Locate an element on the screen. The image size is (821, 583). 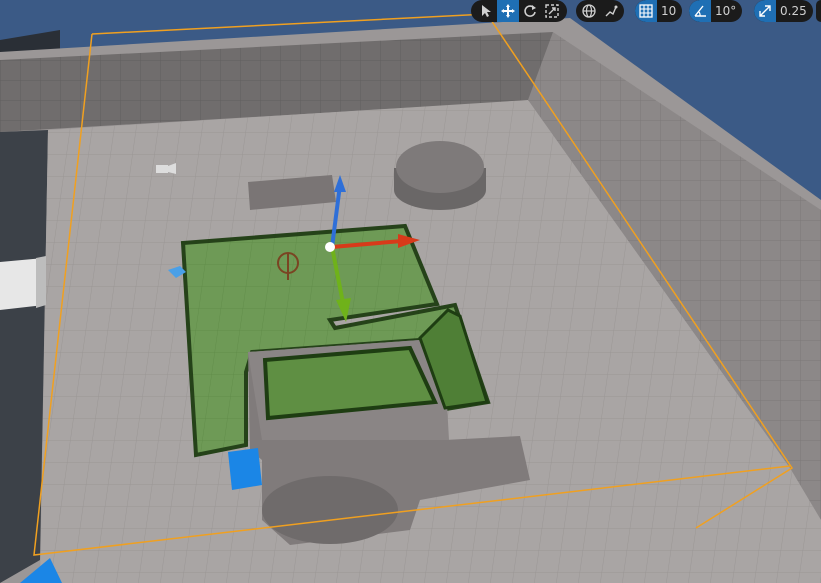
grid-snap-group: 10 is located at coordinates (659, 11).